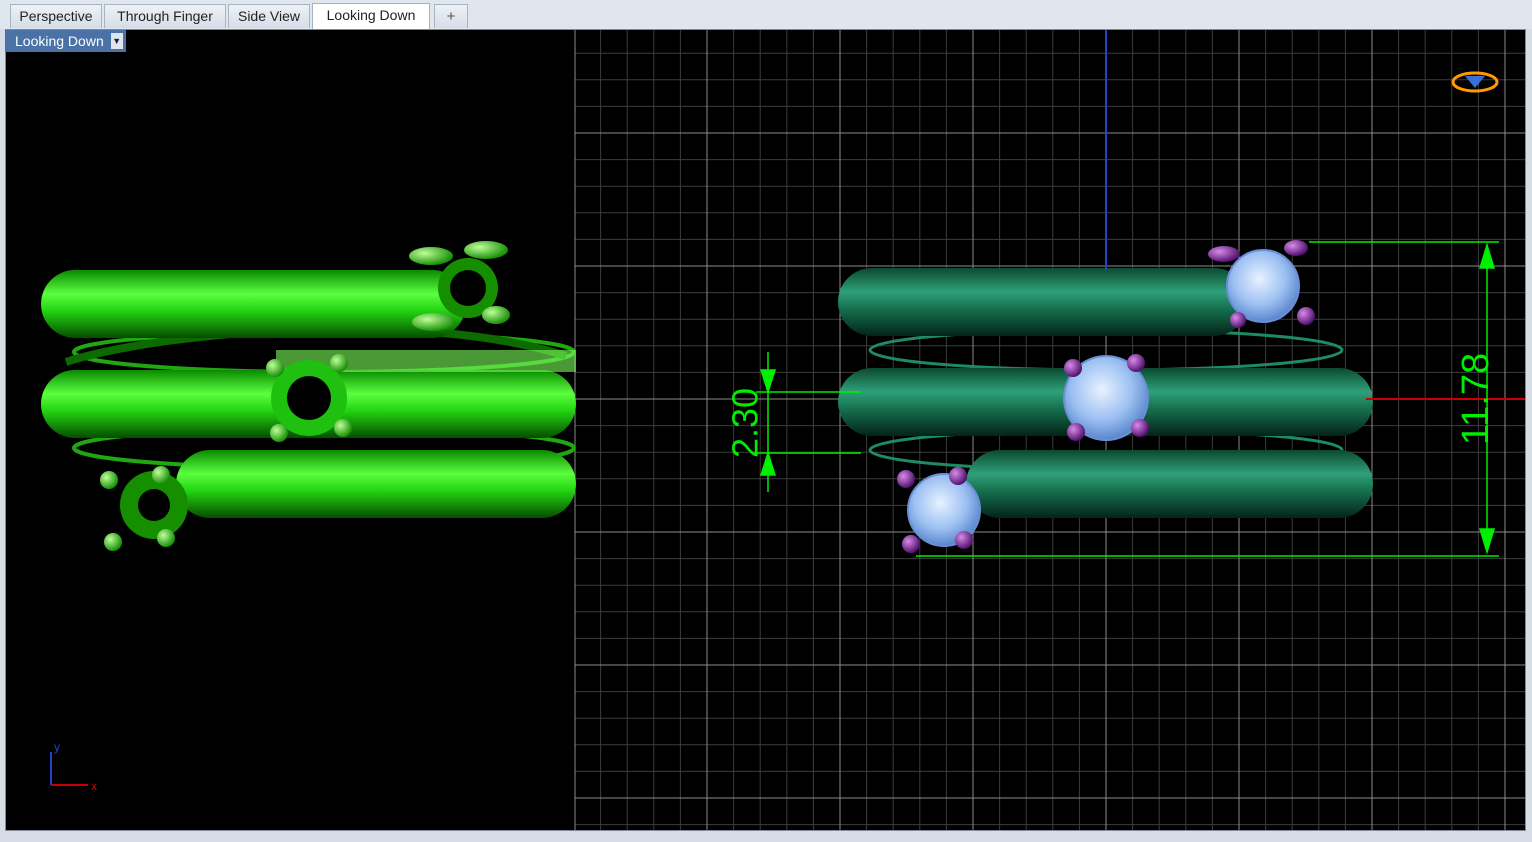 Image resolution: width=1532 pixels, height=842 pixels. Describe the element at coordinates (1476, 399) in the screenshot. I see `height-dimension-label: 11.78` at that location.